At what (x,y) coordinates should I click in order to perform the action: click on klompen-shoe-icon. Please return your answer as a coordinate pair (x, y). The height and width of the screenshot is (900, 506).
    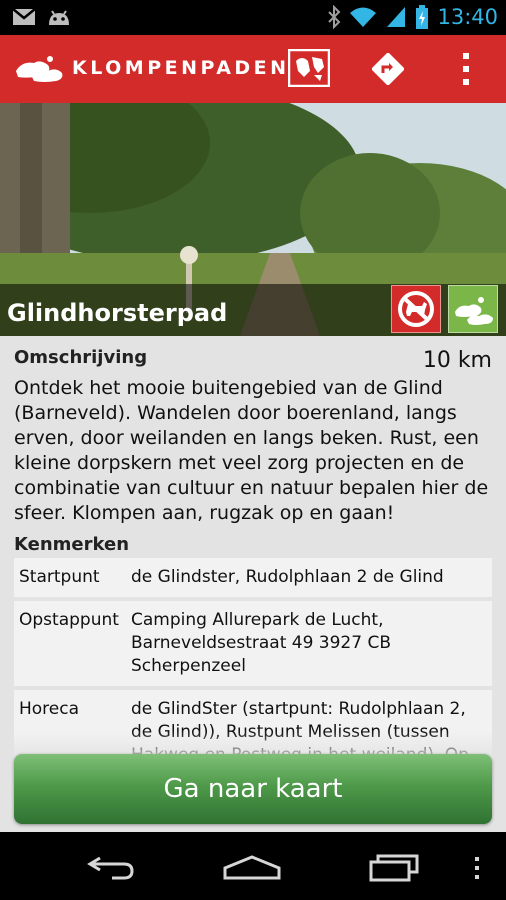
    Looking at the image, I should click on (474, 311).